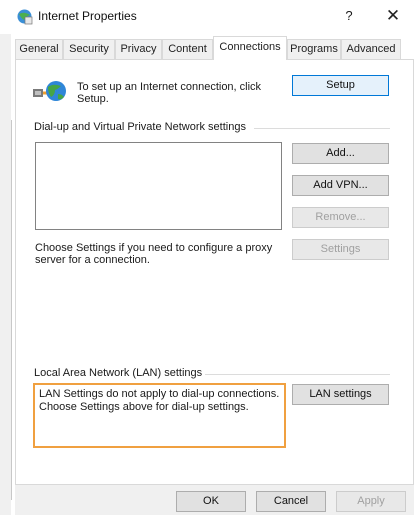 The width and height of the screenshot is (416, 515). Describe the element at coordinates (349, 16) in the screenshot. I see `help-button: ?` at that location.